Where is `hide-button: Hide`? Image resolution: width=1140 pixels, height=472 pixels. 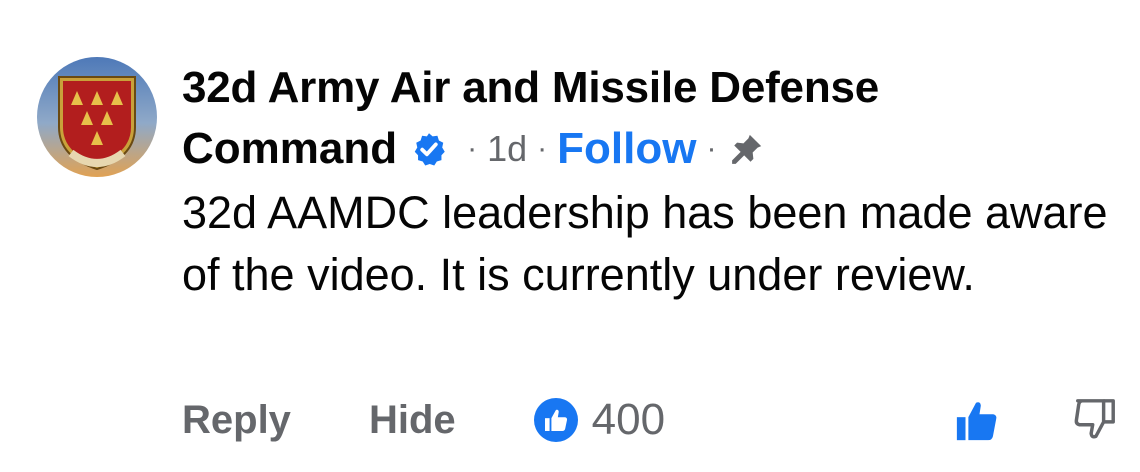
hide-button: Hide is located at coordinates (412, 420).